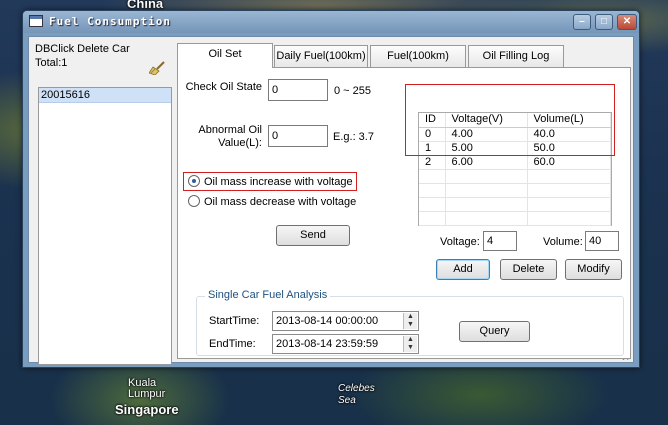 This screenshot has height=425, width=668. What do you see at coordinates (593, 269) in the screenshot?
I see `modify-button: Modify` at bounding box center [593, 269].